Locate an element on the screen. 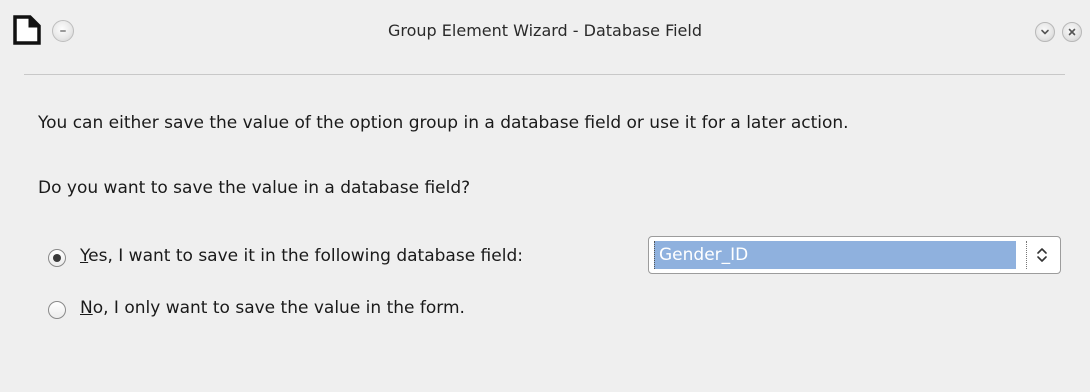 This screenshot has width=1090, height=392. close-icon is located at coordinates (1072, 32).